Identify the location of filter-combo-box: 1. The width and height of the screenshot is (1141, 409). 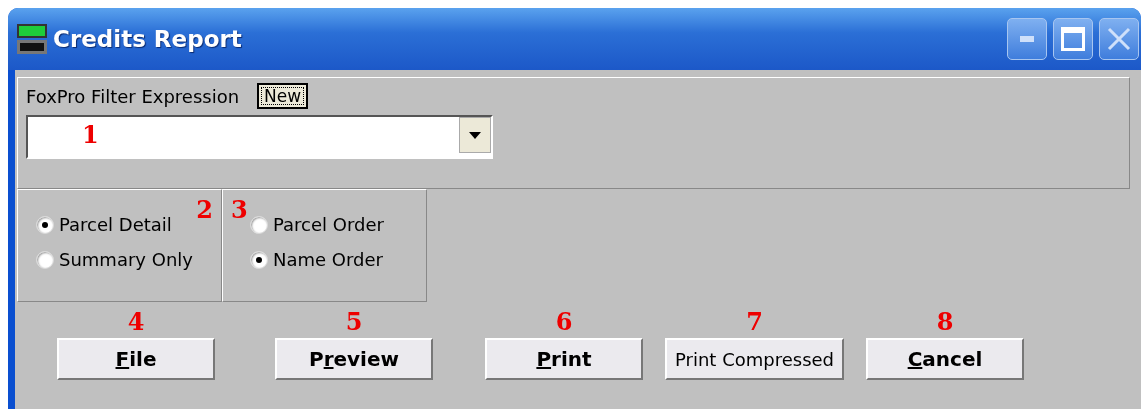
(259, 137).